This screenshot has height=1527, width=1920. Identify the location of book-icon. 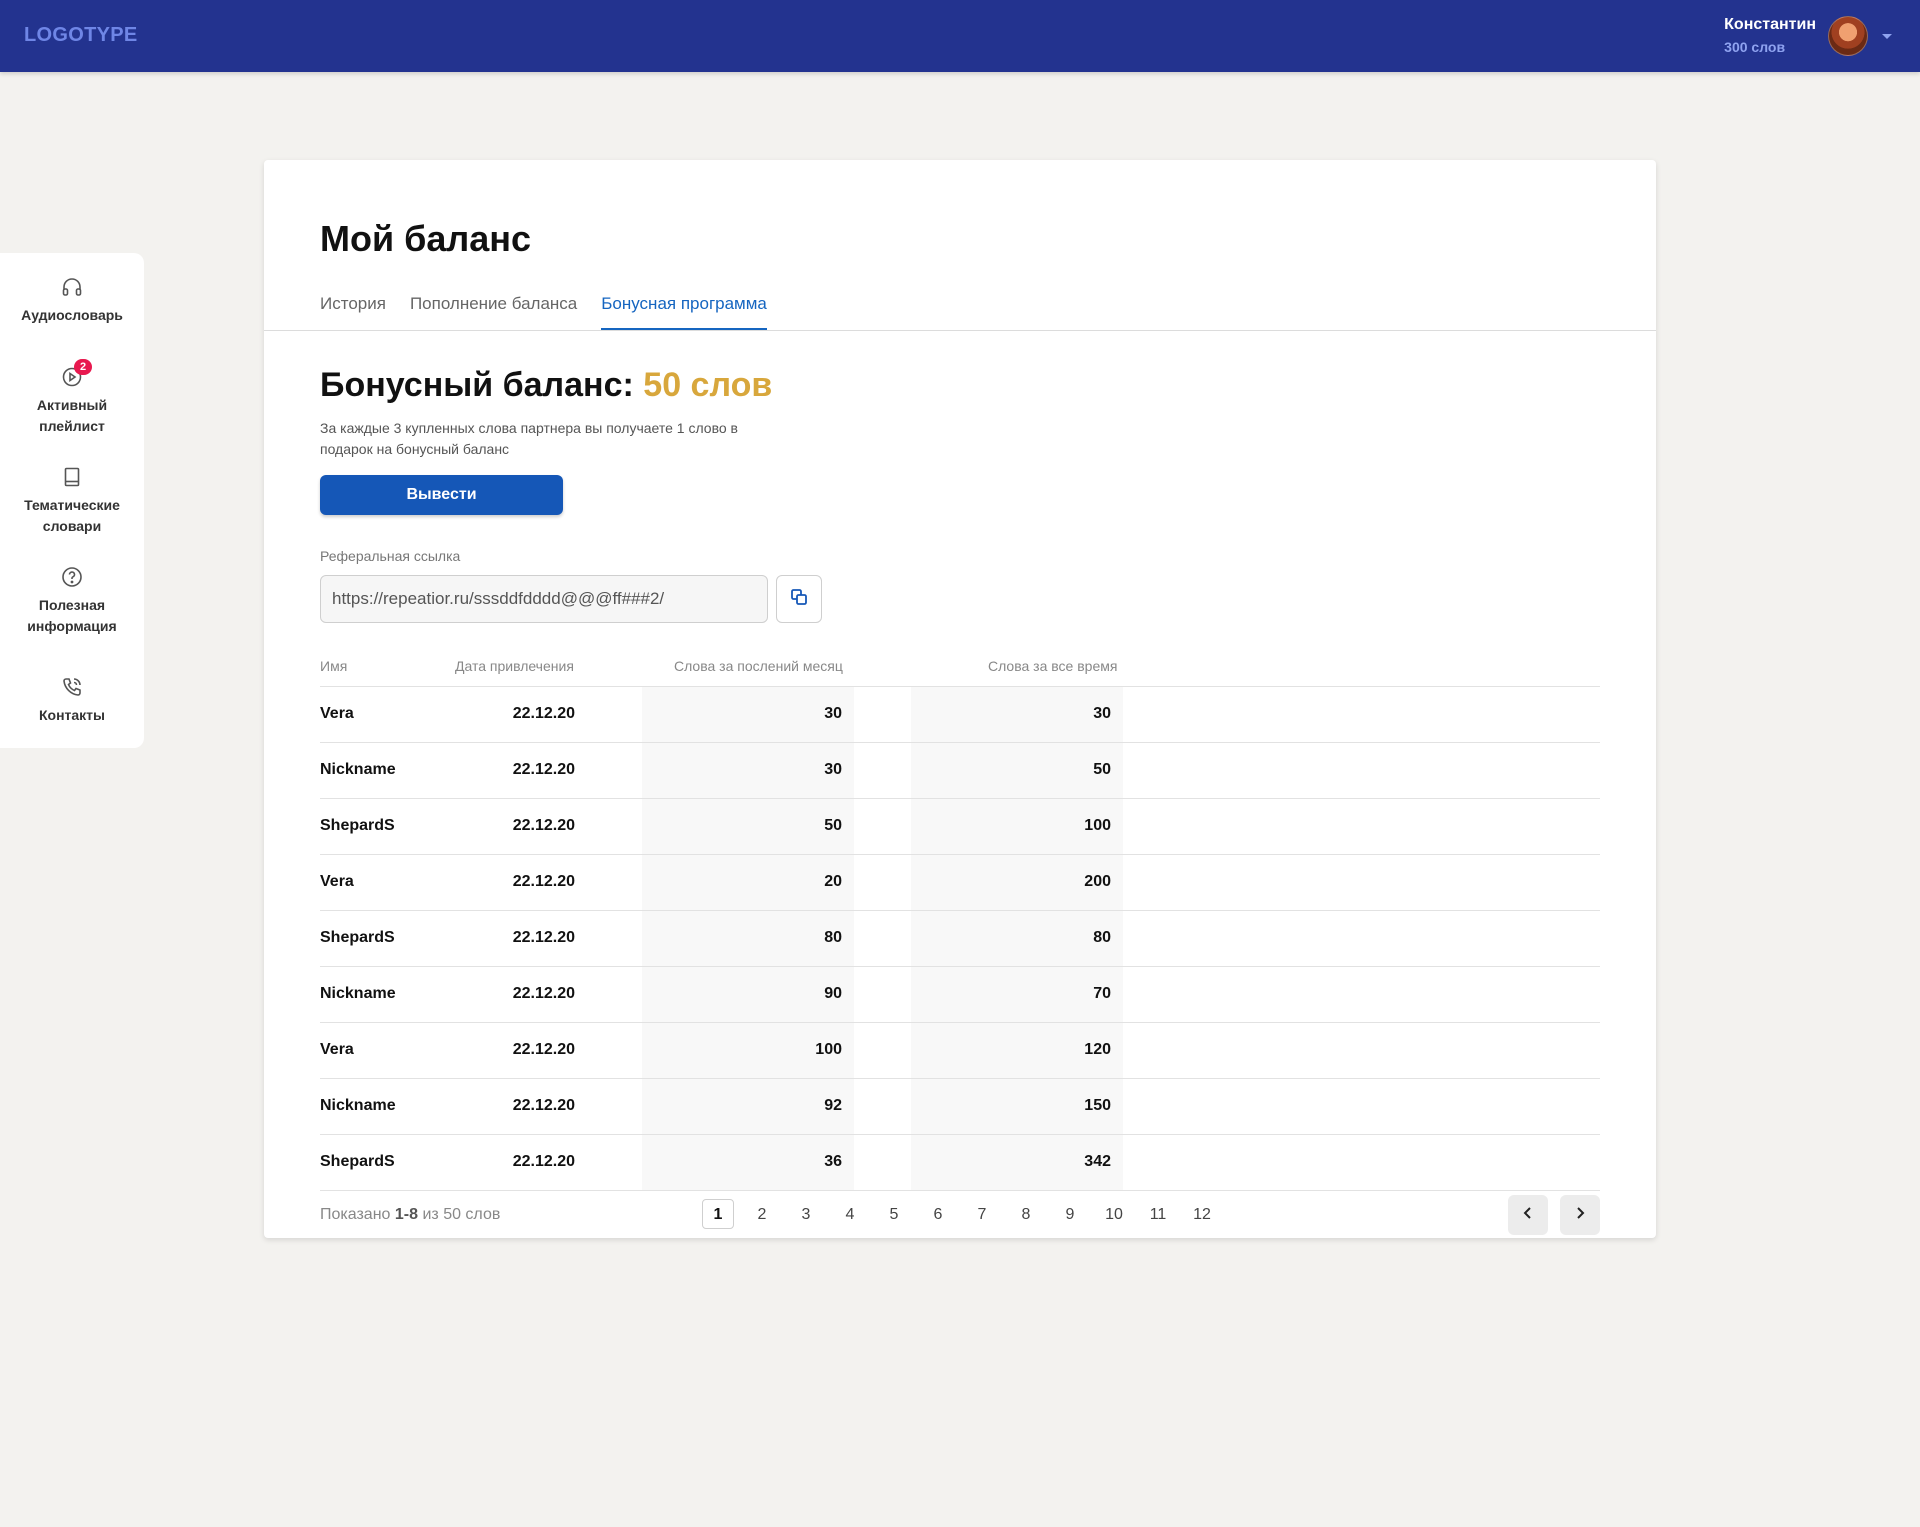
(72, 477).